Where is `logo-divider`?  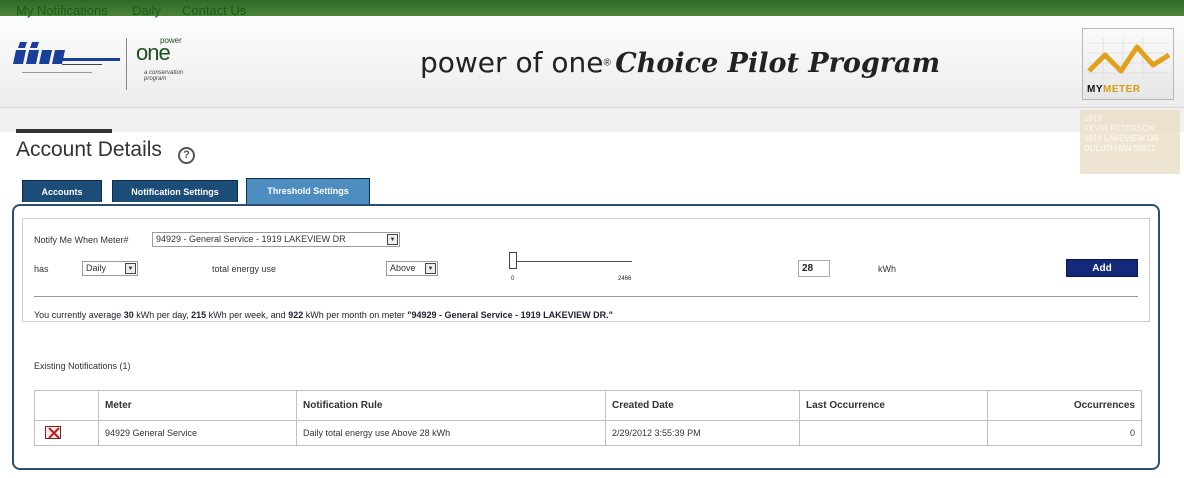
logo-divider is located at coordinates (126, 64).